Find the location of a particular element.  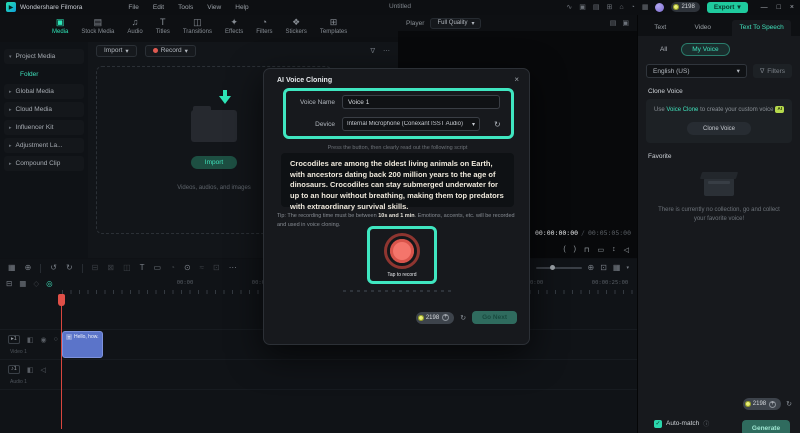

zoom-in-icon: ⊕ is located at coordinates (591, 268).